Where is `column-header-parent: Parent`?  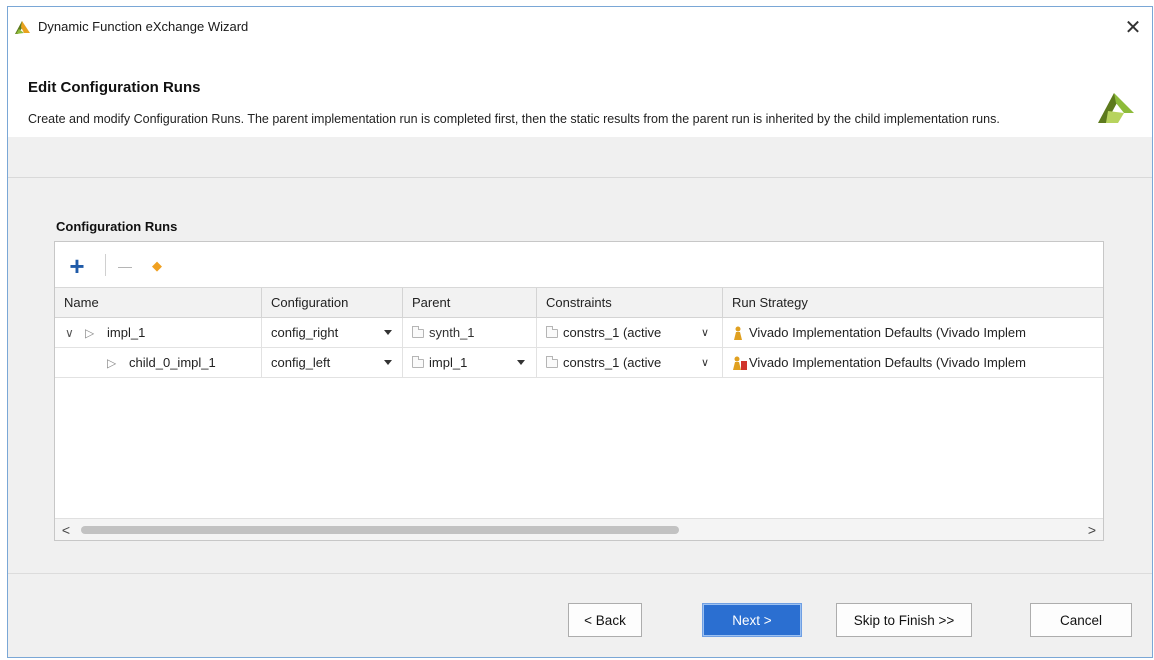
column-header-parent: Parent is located at coordinates (470, 303).